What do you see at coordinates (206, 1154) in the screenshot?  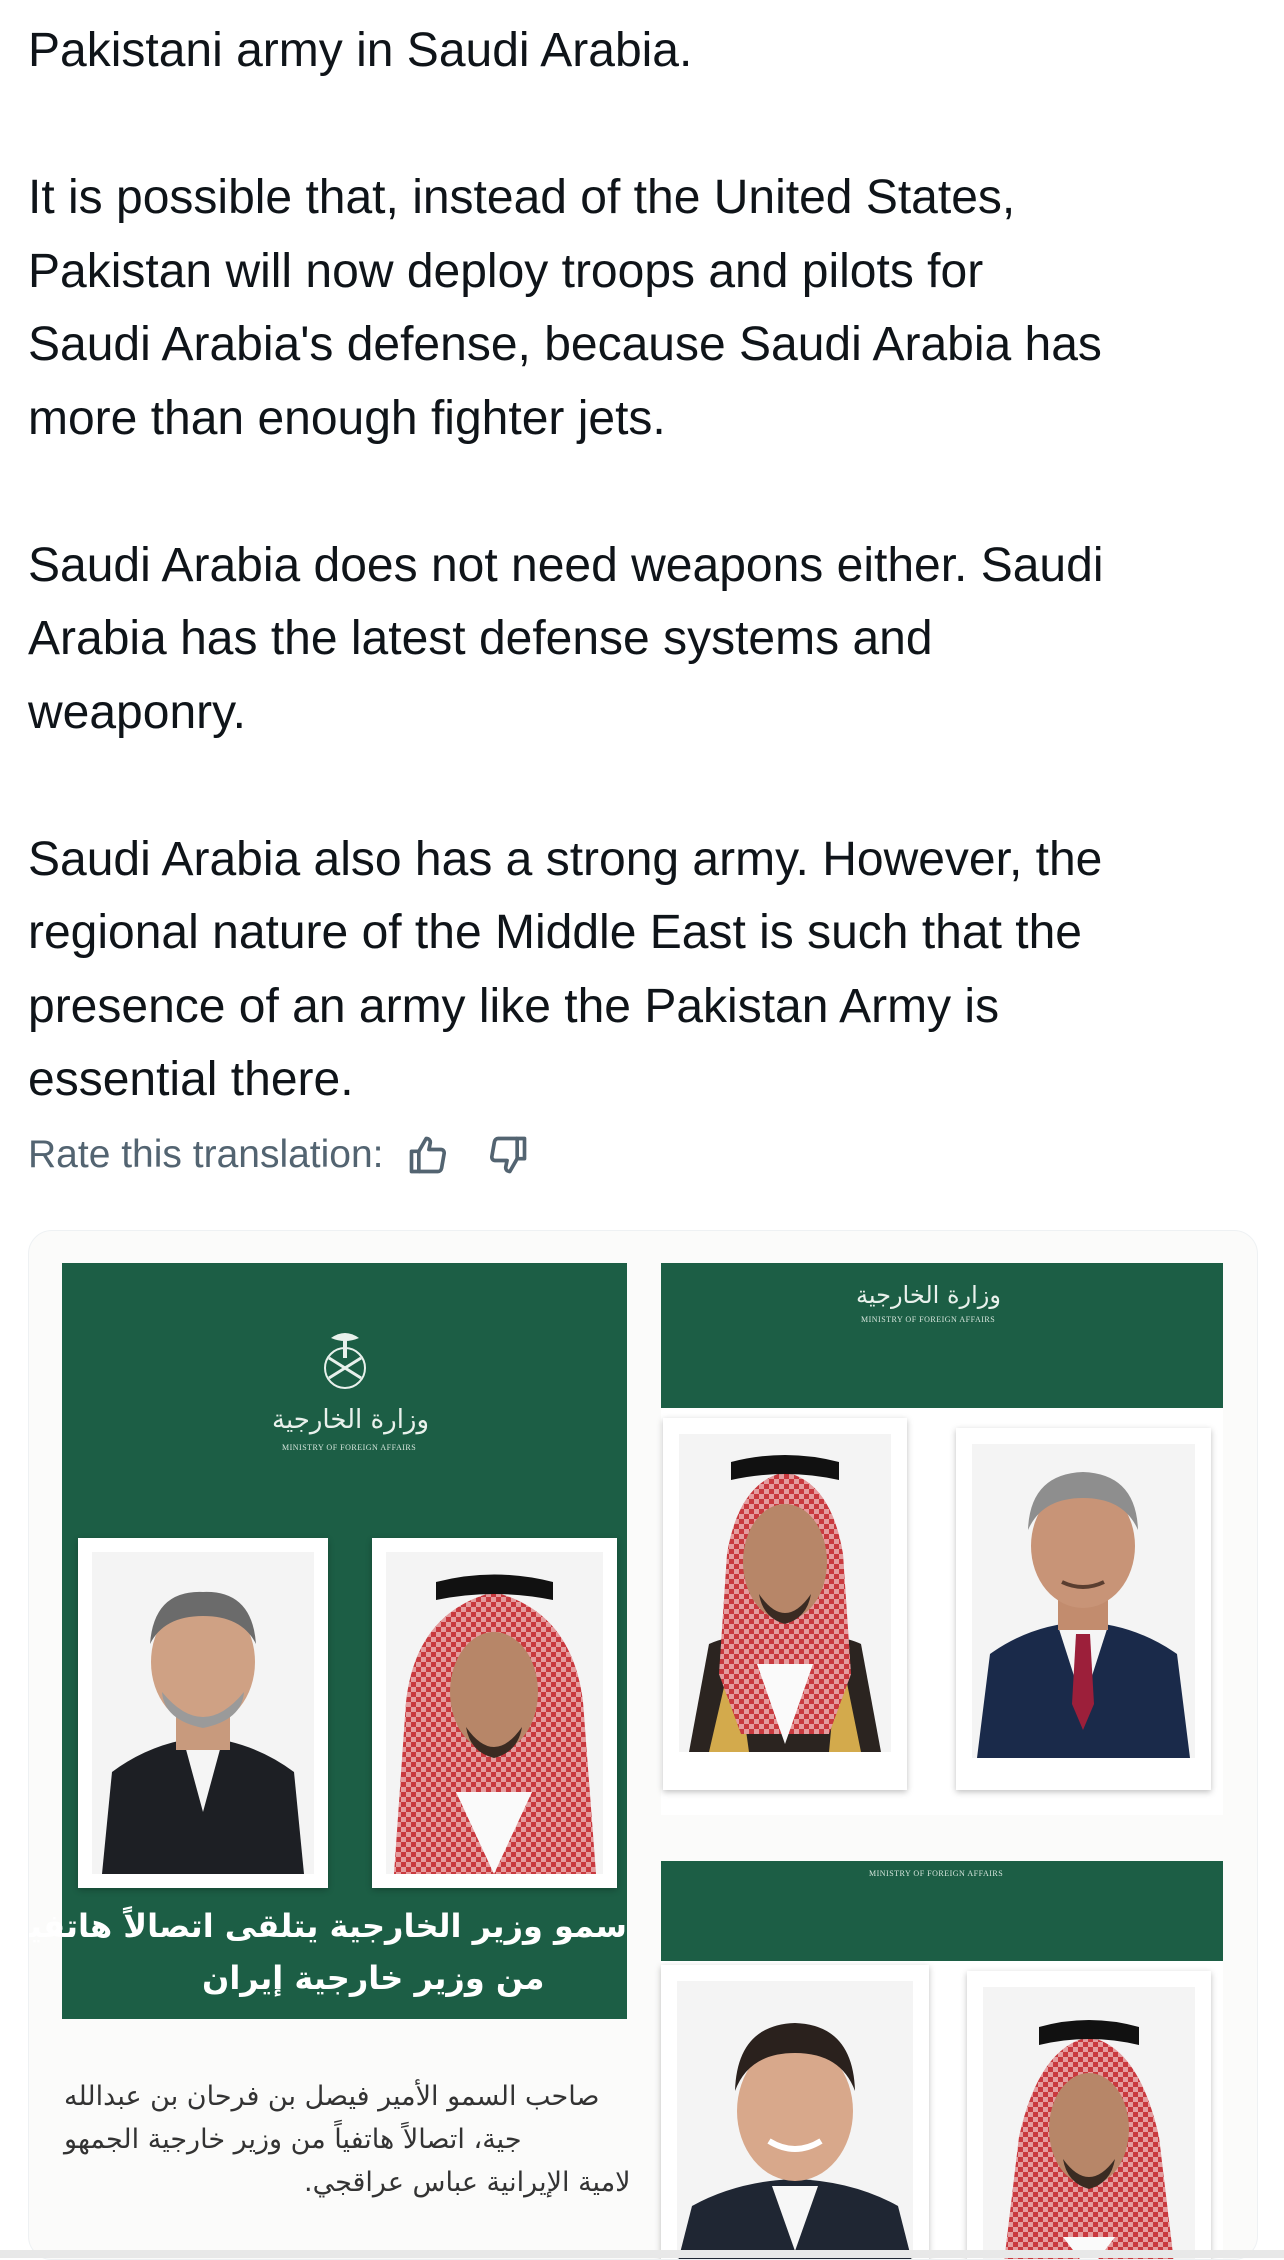 I see `rate-translation-label: Rate this translation:` at bounding box center [206, 1154].